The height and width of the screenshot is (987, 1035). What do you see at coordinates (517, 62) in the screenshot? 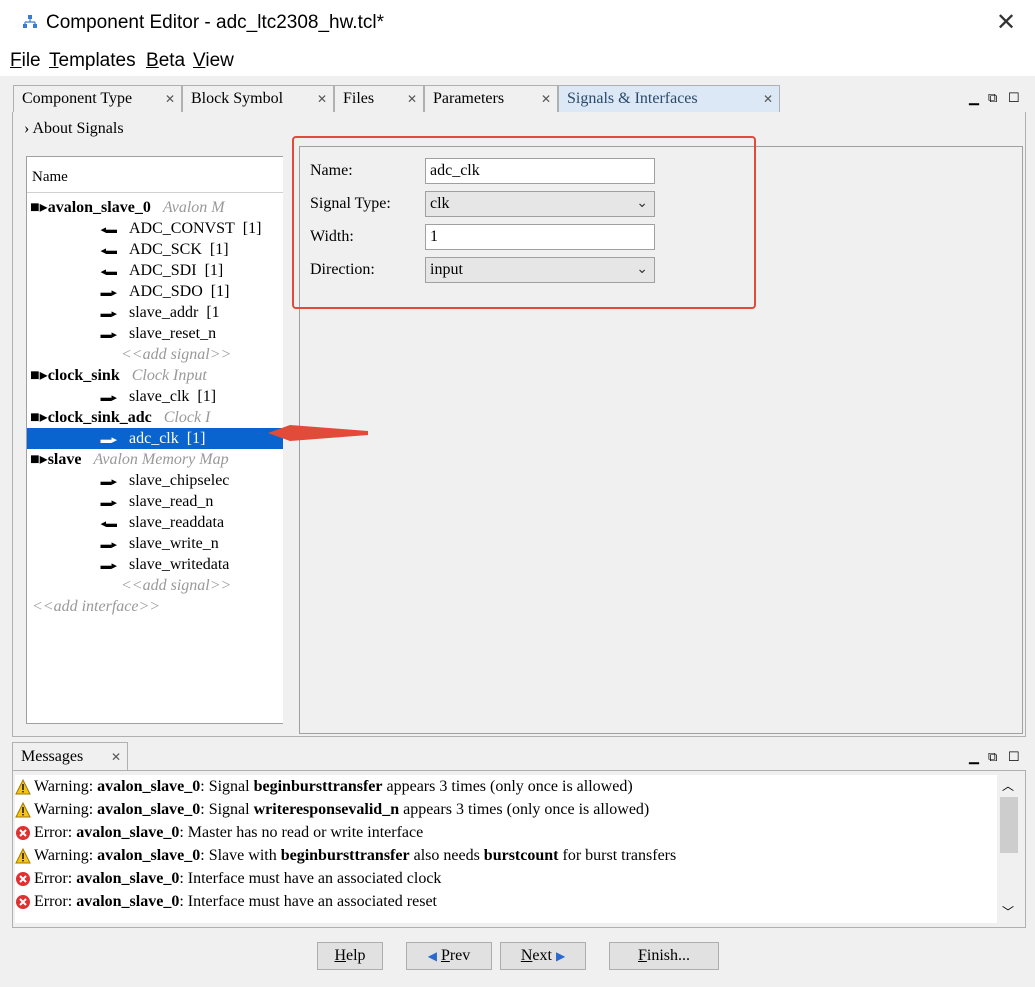
I see `menubar: File Templates Beta View` at bounding box center [517, 62].